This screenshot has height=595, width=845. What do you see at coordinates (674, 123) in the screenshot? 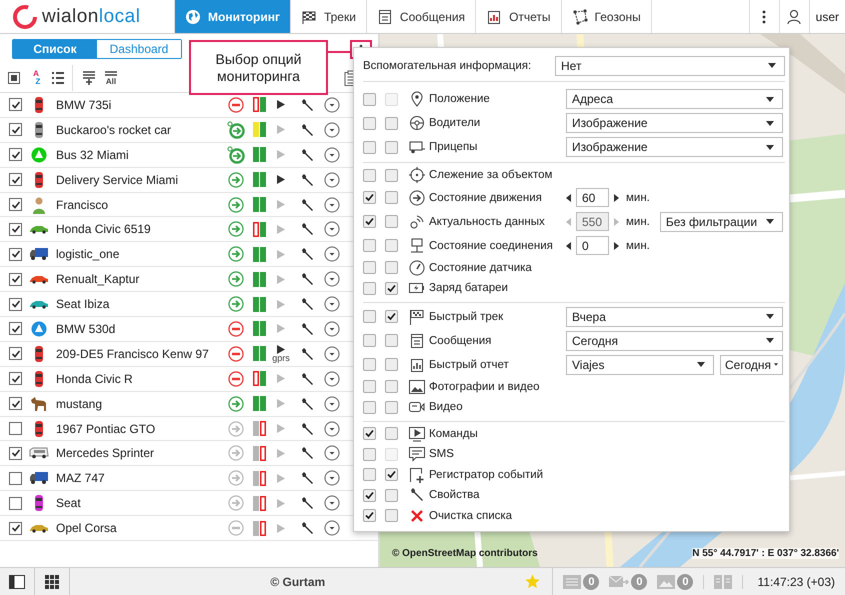
I see `select-field: Изображение` at bounding box center [674, 123].